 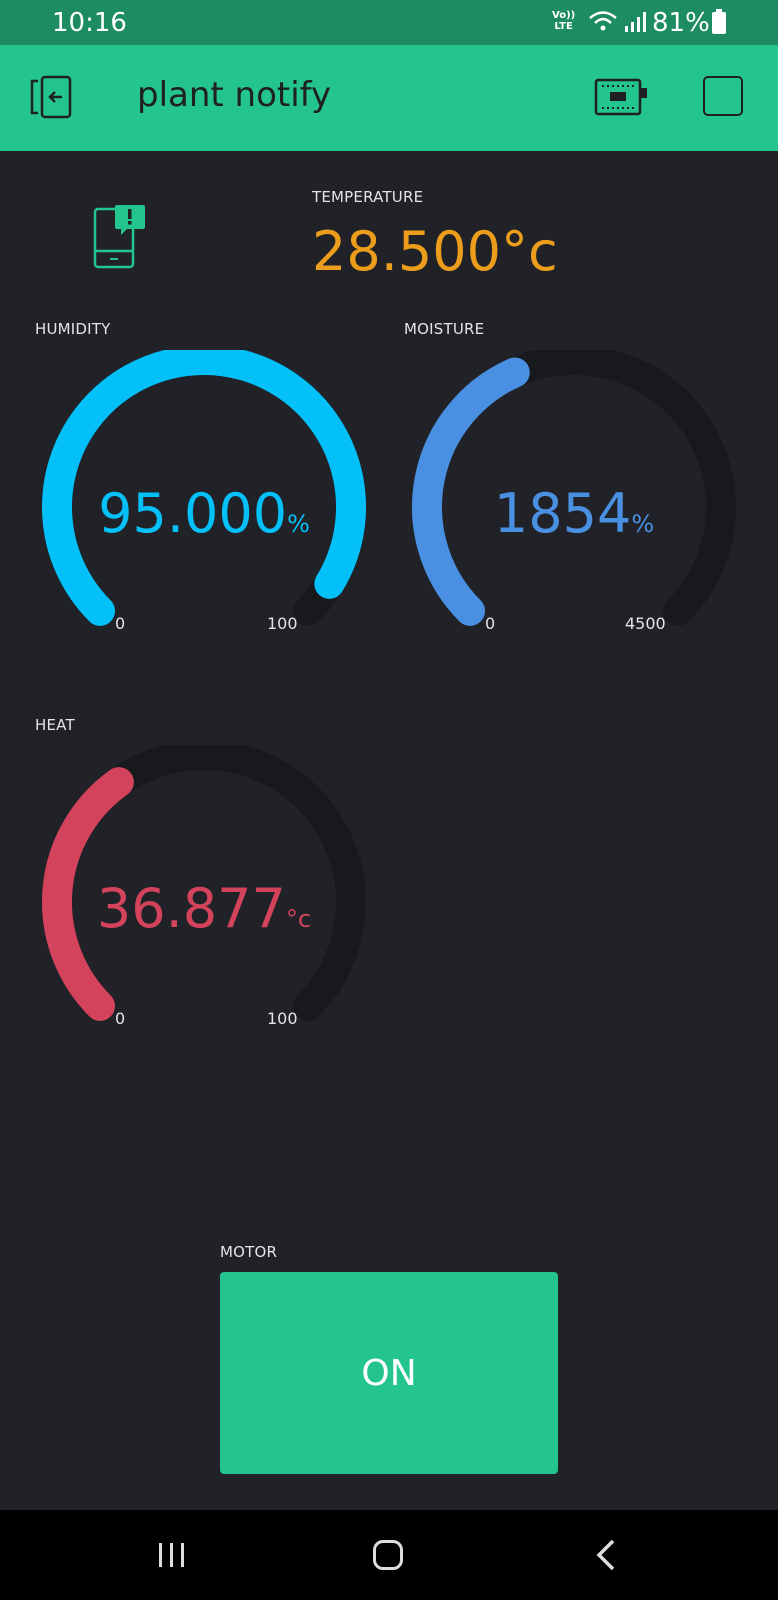 What do you see at coordinates (603, 23) in the screenshot?
I see `wifi-icon` at bounding box center [603, 23].